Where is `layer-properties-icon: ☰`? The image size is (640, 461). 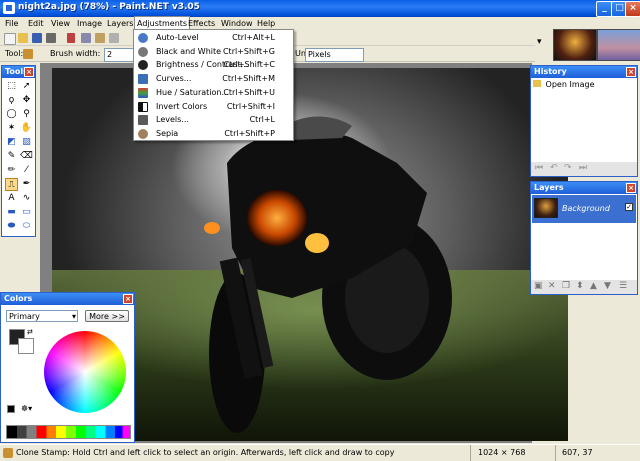
layer-properties-icon: ☰ is located at coordinates (623, 286).